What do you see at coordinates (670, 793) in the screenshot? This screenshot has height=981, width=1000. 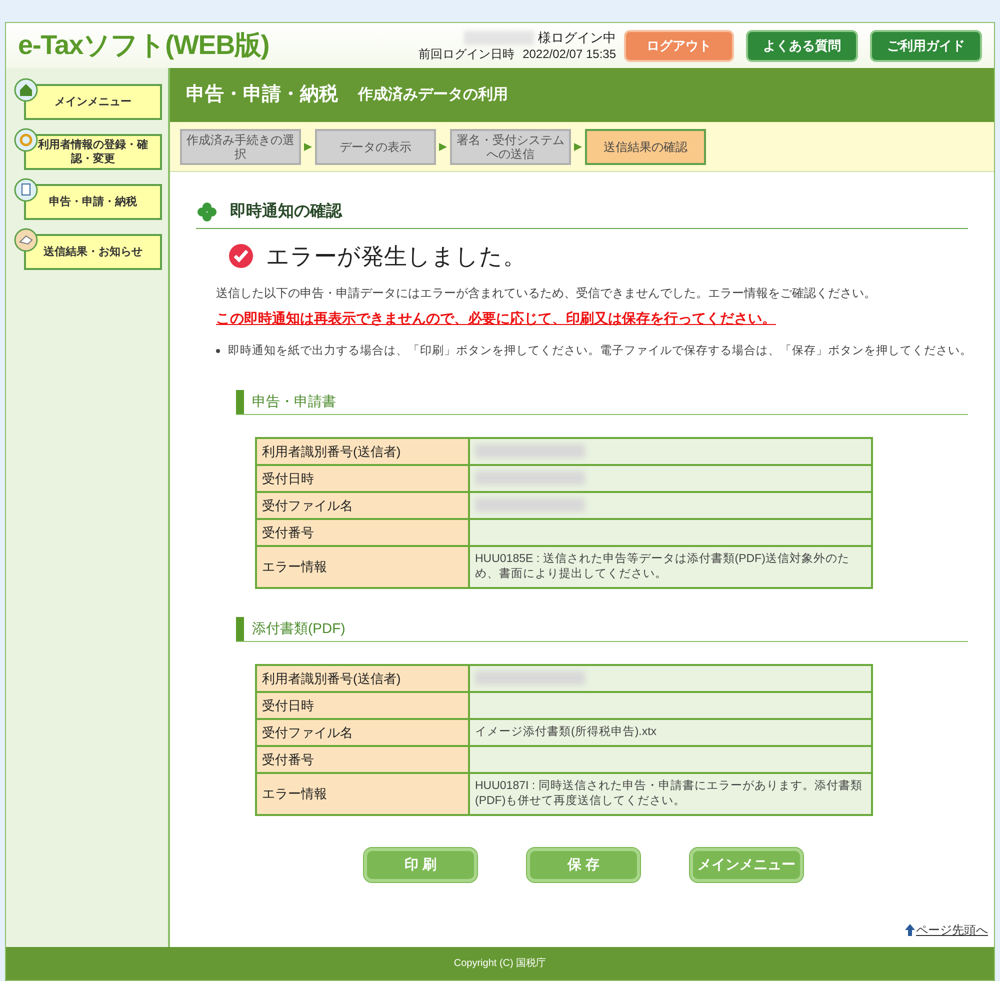 I see `table-cell: HUU0187I : 同時送信された申告・申請書にエラーがあります。添付書類(PDF)も併せて再度送信してください。` at bounding box center [670, 793].